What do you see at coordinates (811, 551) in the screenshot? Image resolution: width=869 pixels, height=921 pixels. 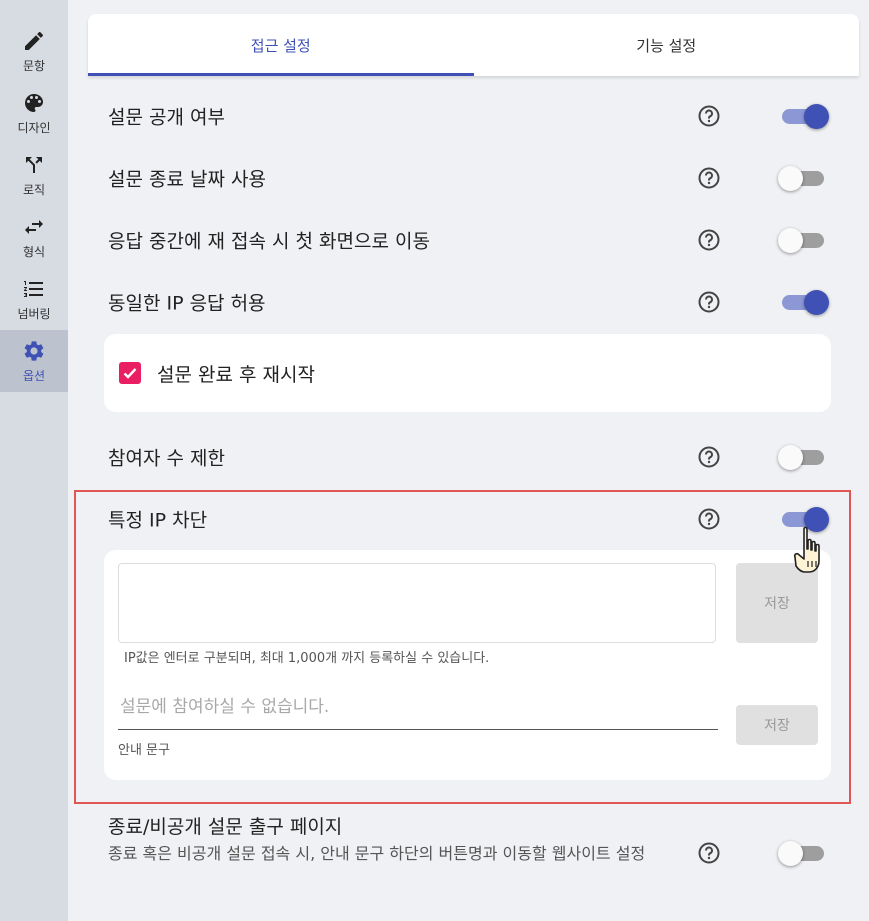 I see `hand-pointer-icon` at bounding box center [811, 551].